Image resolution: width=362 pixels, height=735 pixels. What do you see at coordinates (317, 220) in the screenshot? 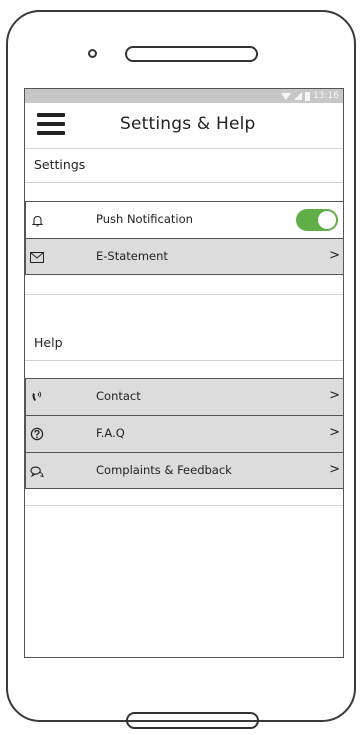
I see `push-notification-toggle` at bounding box center [317, 220].